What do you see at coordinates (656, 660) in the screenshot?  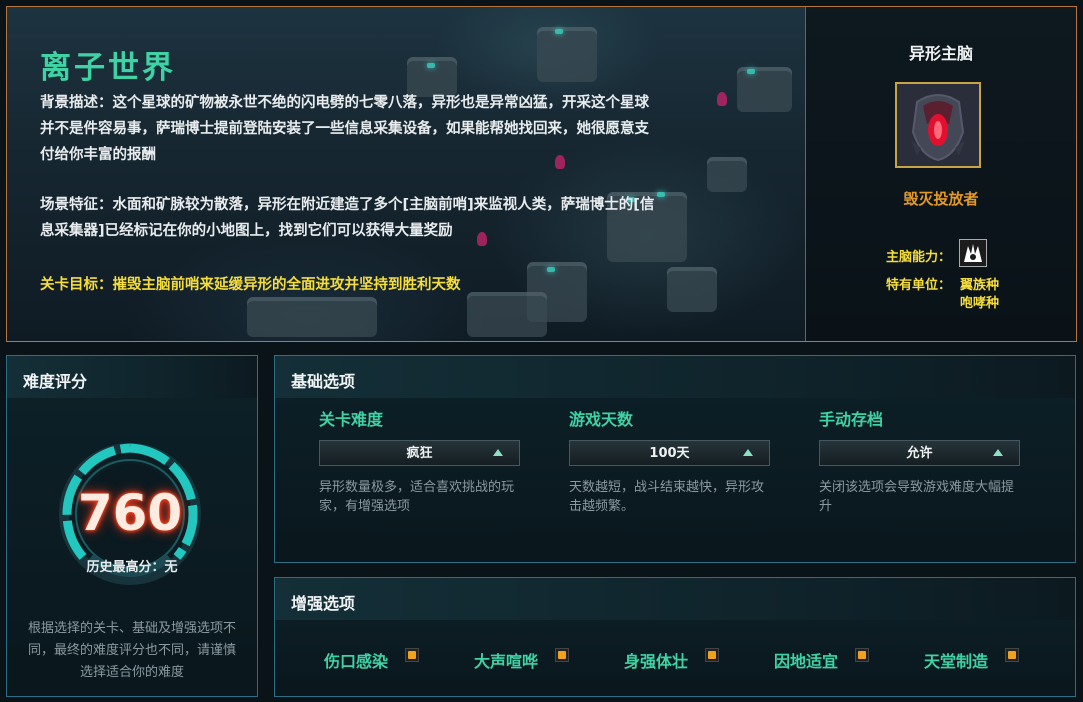 I see `enhanced-option-label: 身强体壮` at bounding box center [656, 660].